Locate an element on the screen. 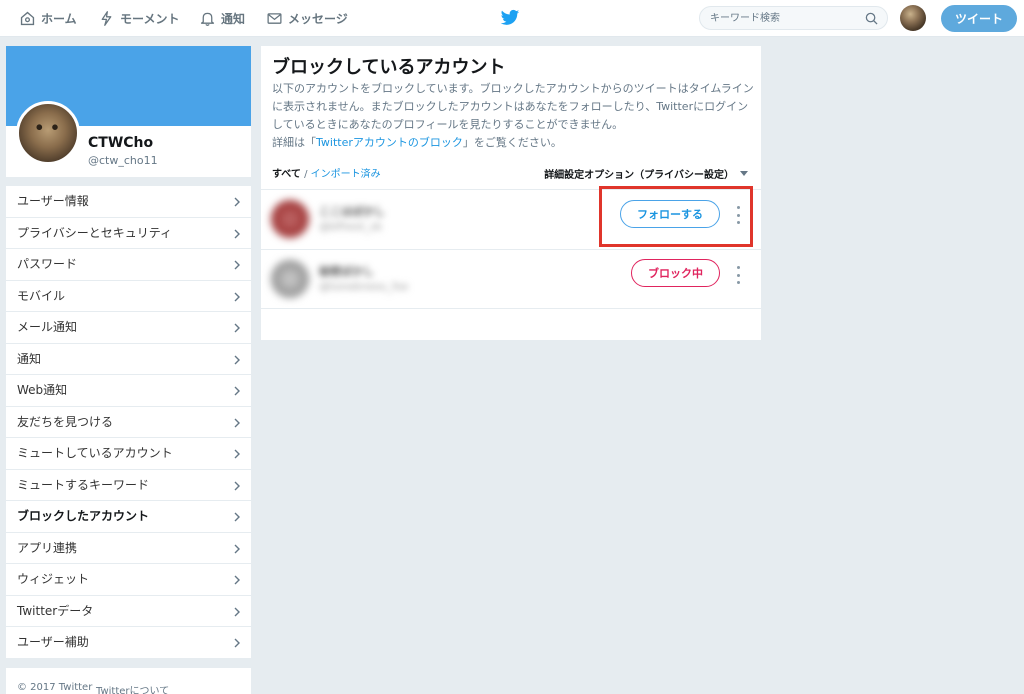 The width and height of the screenshot is (1024, 694). sidebar-menu-item-label: モバイル is located at coordinates (41, 295).